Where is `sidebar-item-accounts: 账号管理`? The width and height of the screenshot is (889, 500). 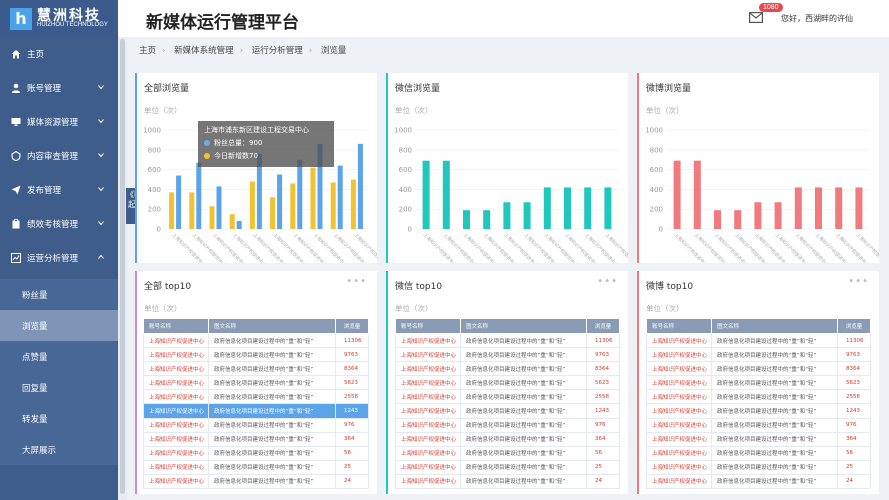
sidebar-item-accounts: 账号管理 is located at coordinates (59, 88).